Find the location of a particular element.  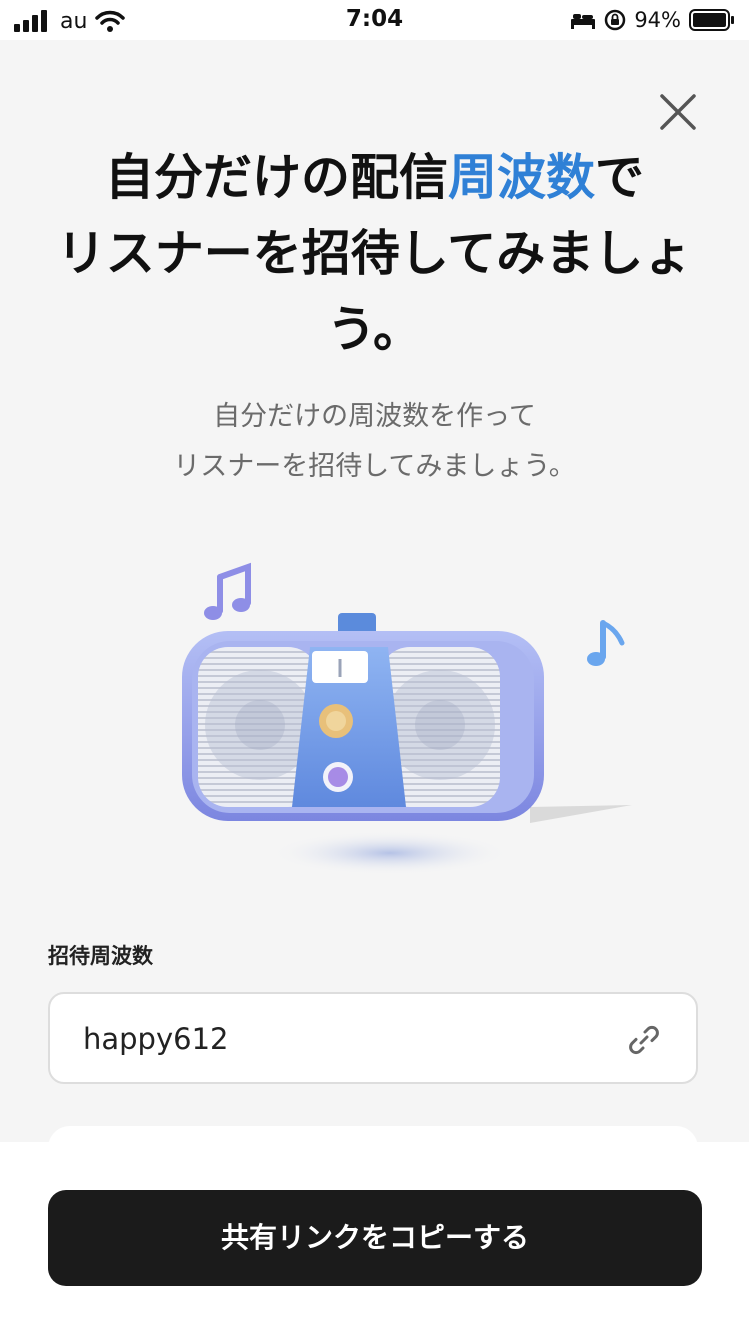

invite-frequency-field: happy612 is located at coordinates (373, 1038).